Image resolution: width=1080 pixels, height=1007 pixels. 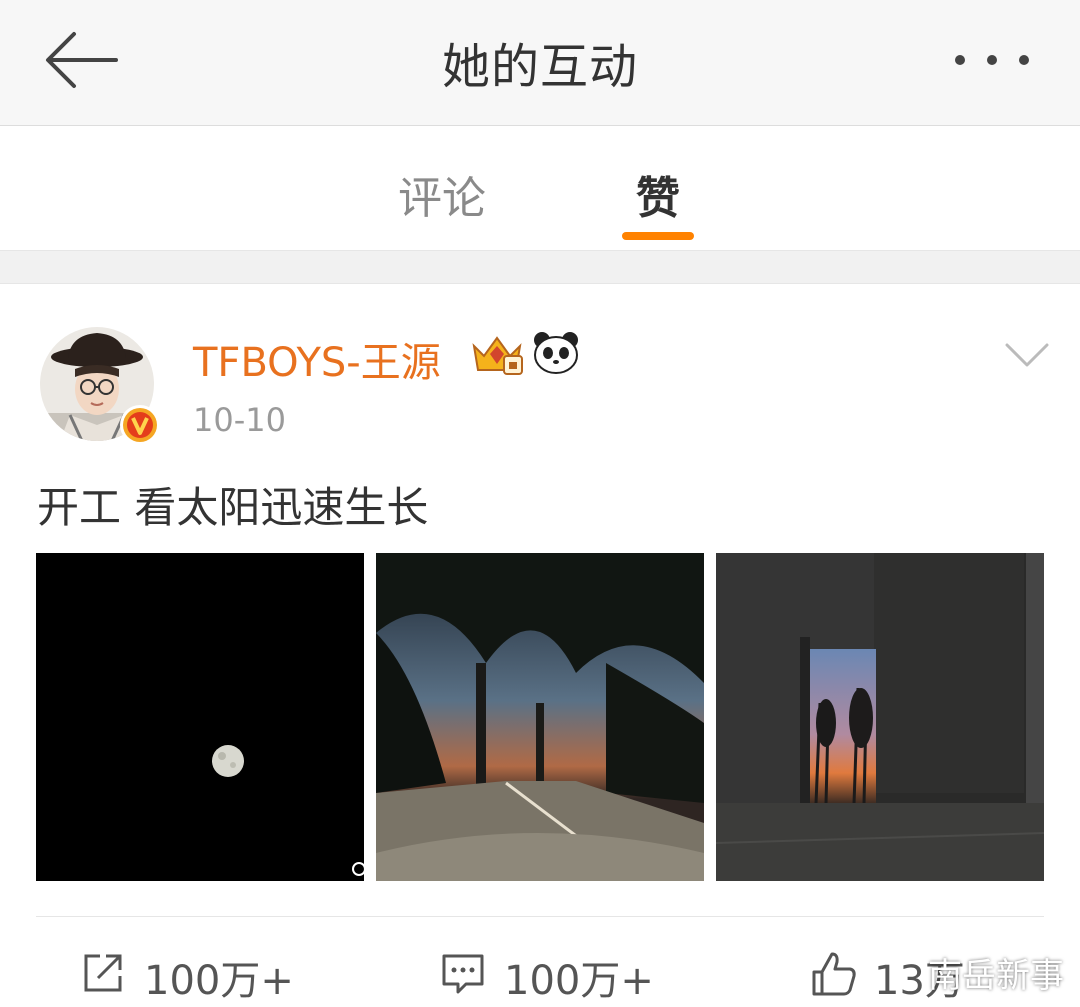 What do you see at coordinates (556, 353) in the screenshot?
I see `panda-badge-icon` at bounding box center [556, 353].